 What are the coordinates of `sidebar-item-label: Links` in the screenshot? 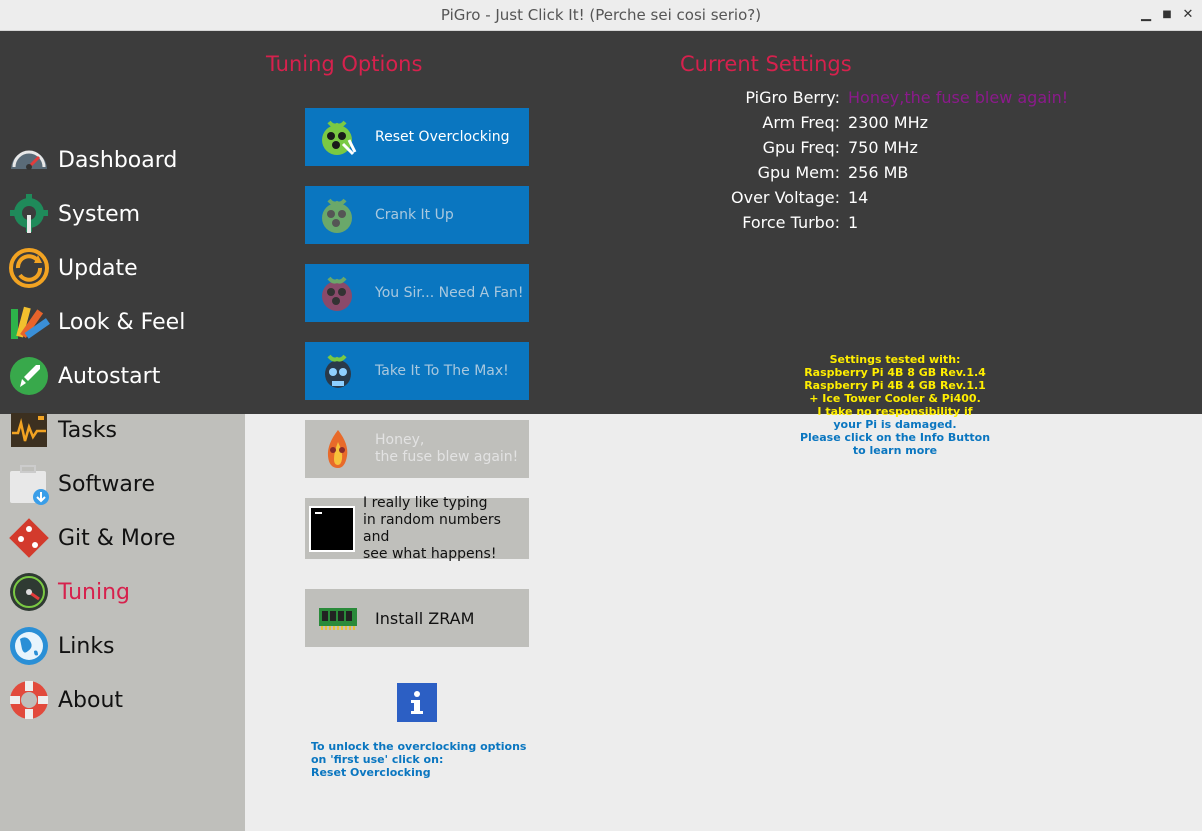 It's located at (86, 646).